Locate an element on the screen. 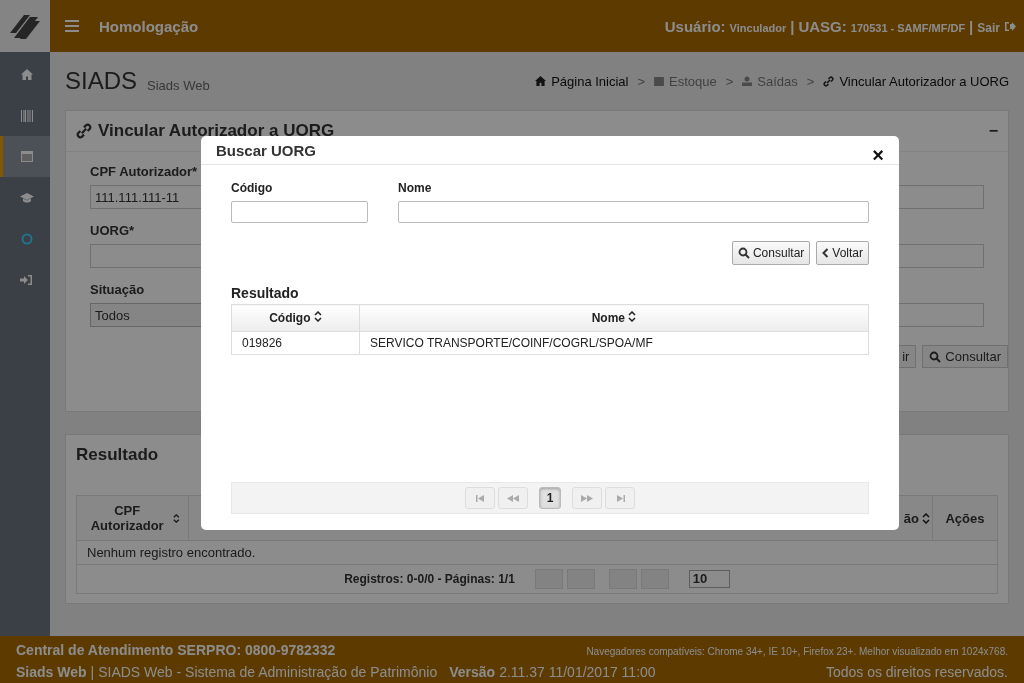 Image resolution: width=1024 pixels, height=683 pixels. logout-icon is located at coordinates (1010, 26).